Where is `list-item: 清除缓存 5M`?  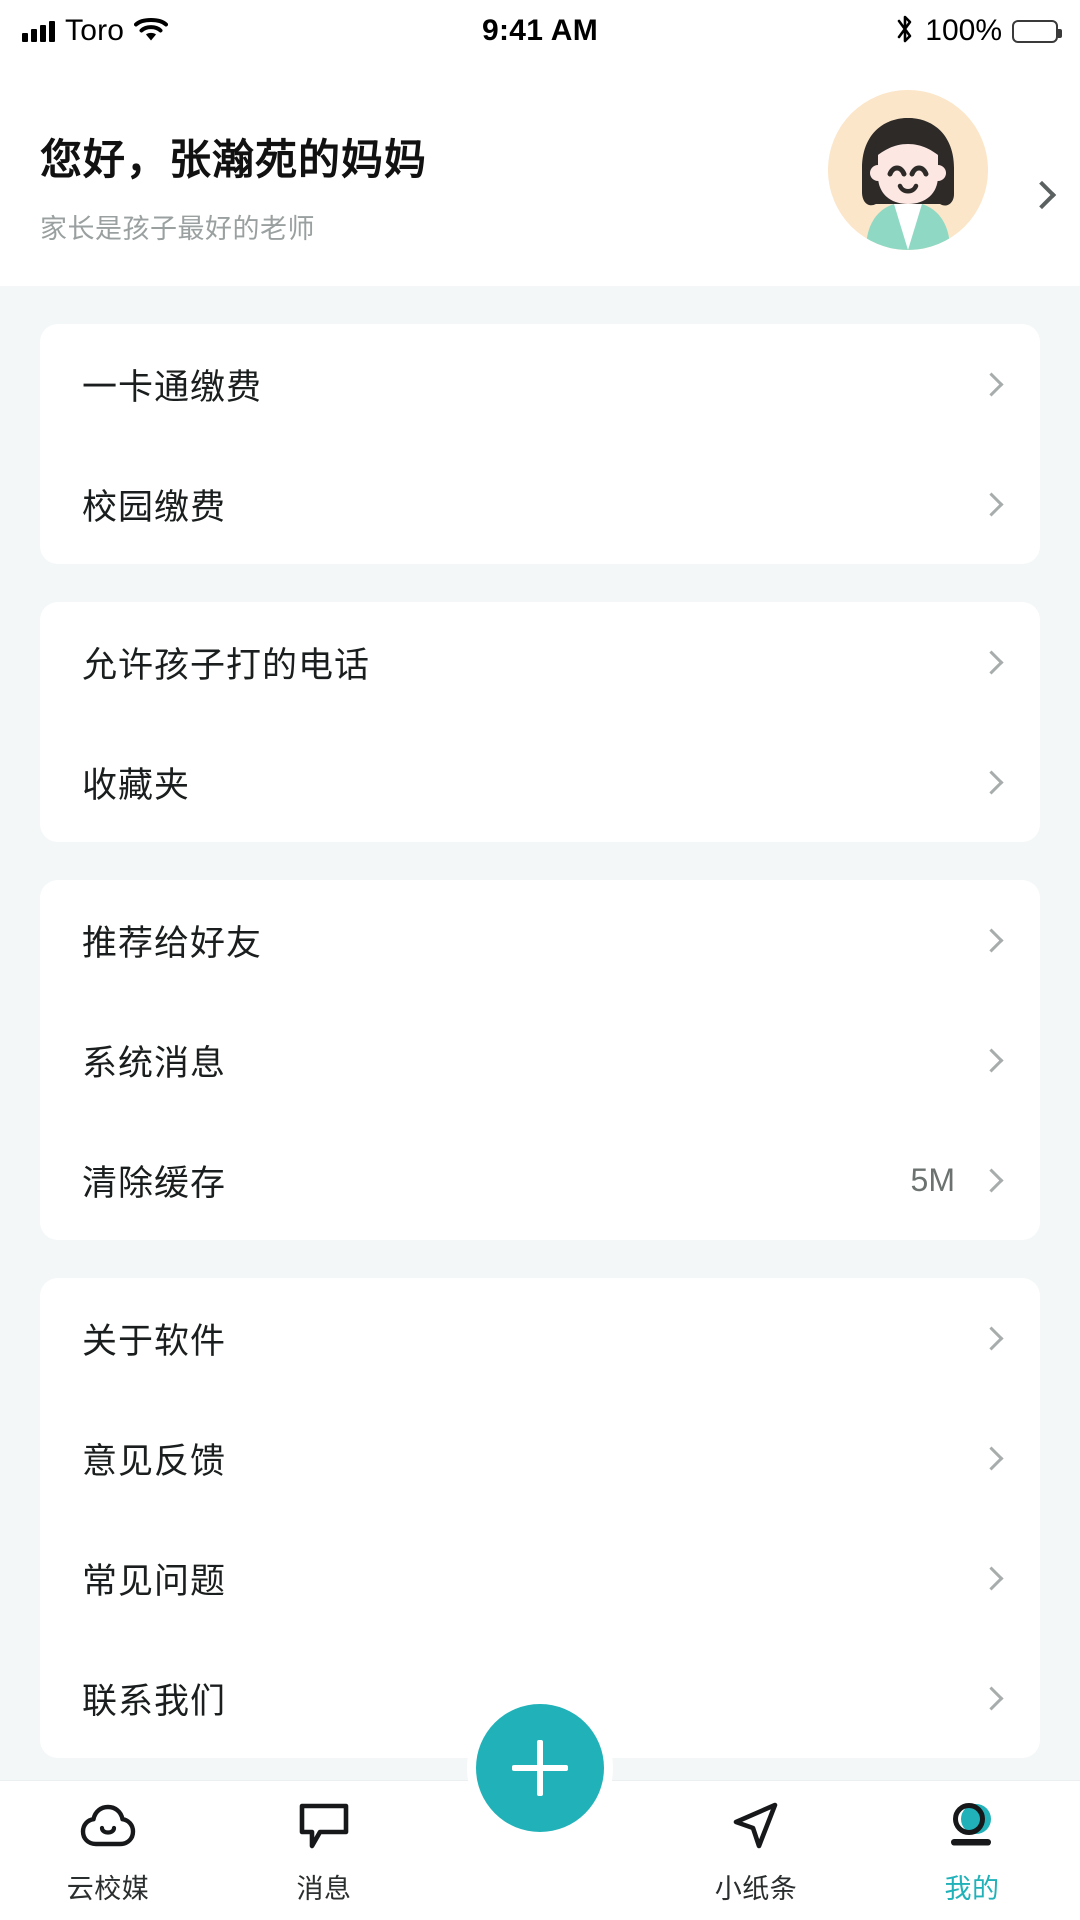
list-item: 清除缓存 5M is located at coordinates (540, 1180).